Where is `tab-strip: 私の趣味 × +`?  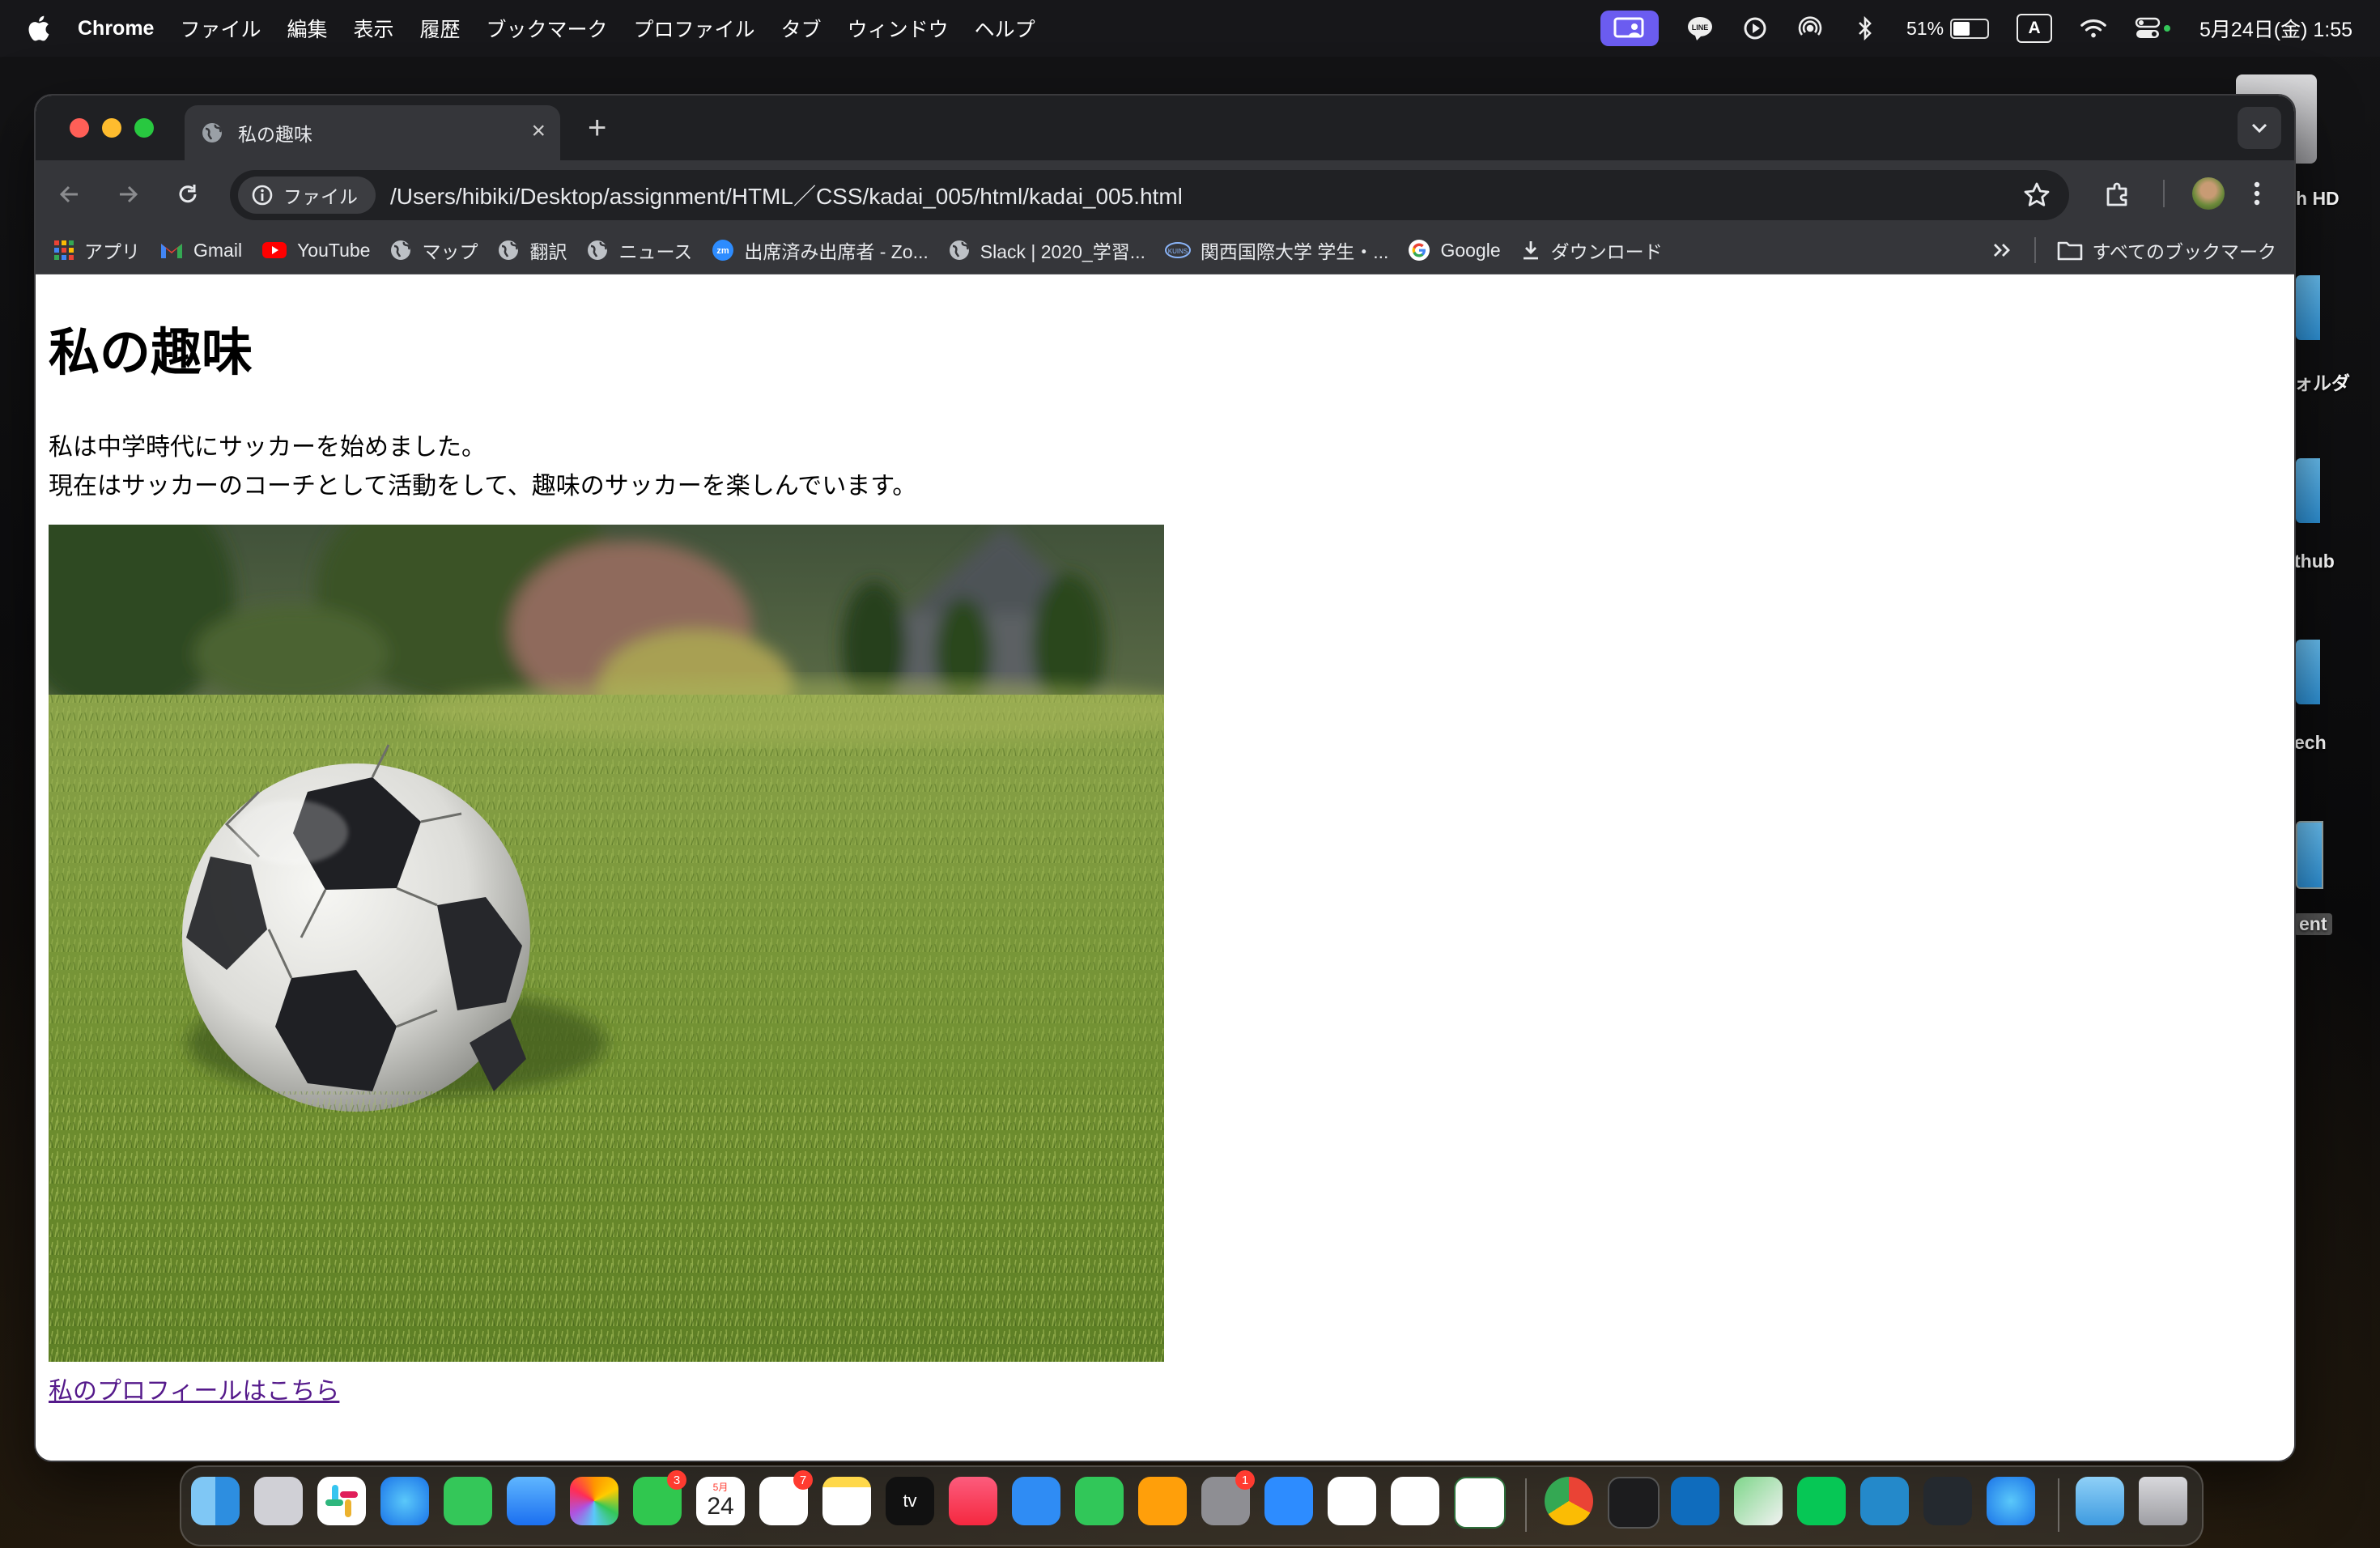
tab-strip: 私の趣味 × + is located at coordinates (1165, 128).